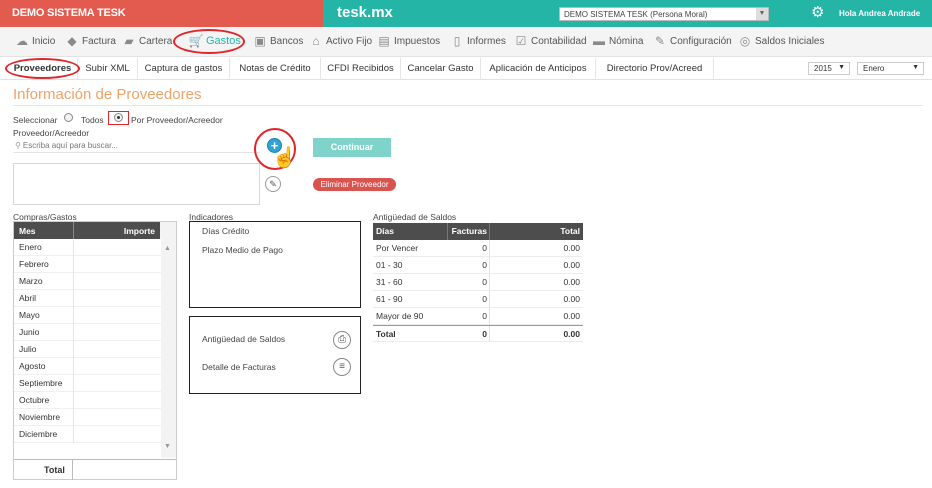 Image resolution: width=932 pixels, height=488 pixels. Describe the element at coordinates (417, 41) in the screenshot. I see `nav-label: Impuestos` at that location.